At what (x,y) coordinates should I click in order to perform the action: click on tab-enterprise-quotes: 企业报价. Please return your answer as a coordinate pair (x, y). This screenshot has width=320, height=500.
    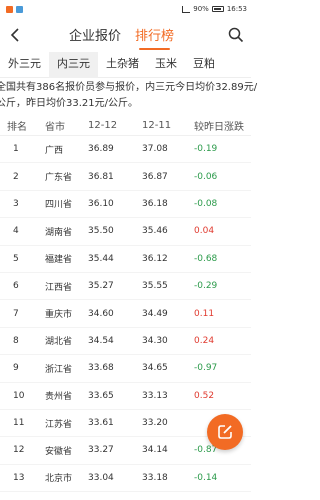
    Looking at the image, I should click on (95, 35).